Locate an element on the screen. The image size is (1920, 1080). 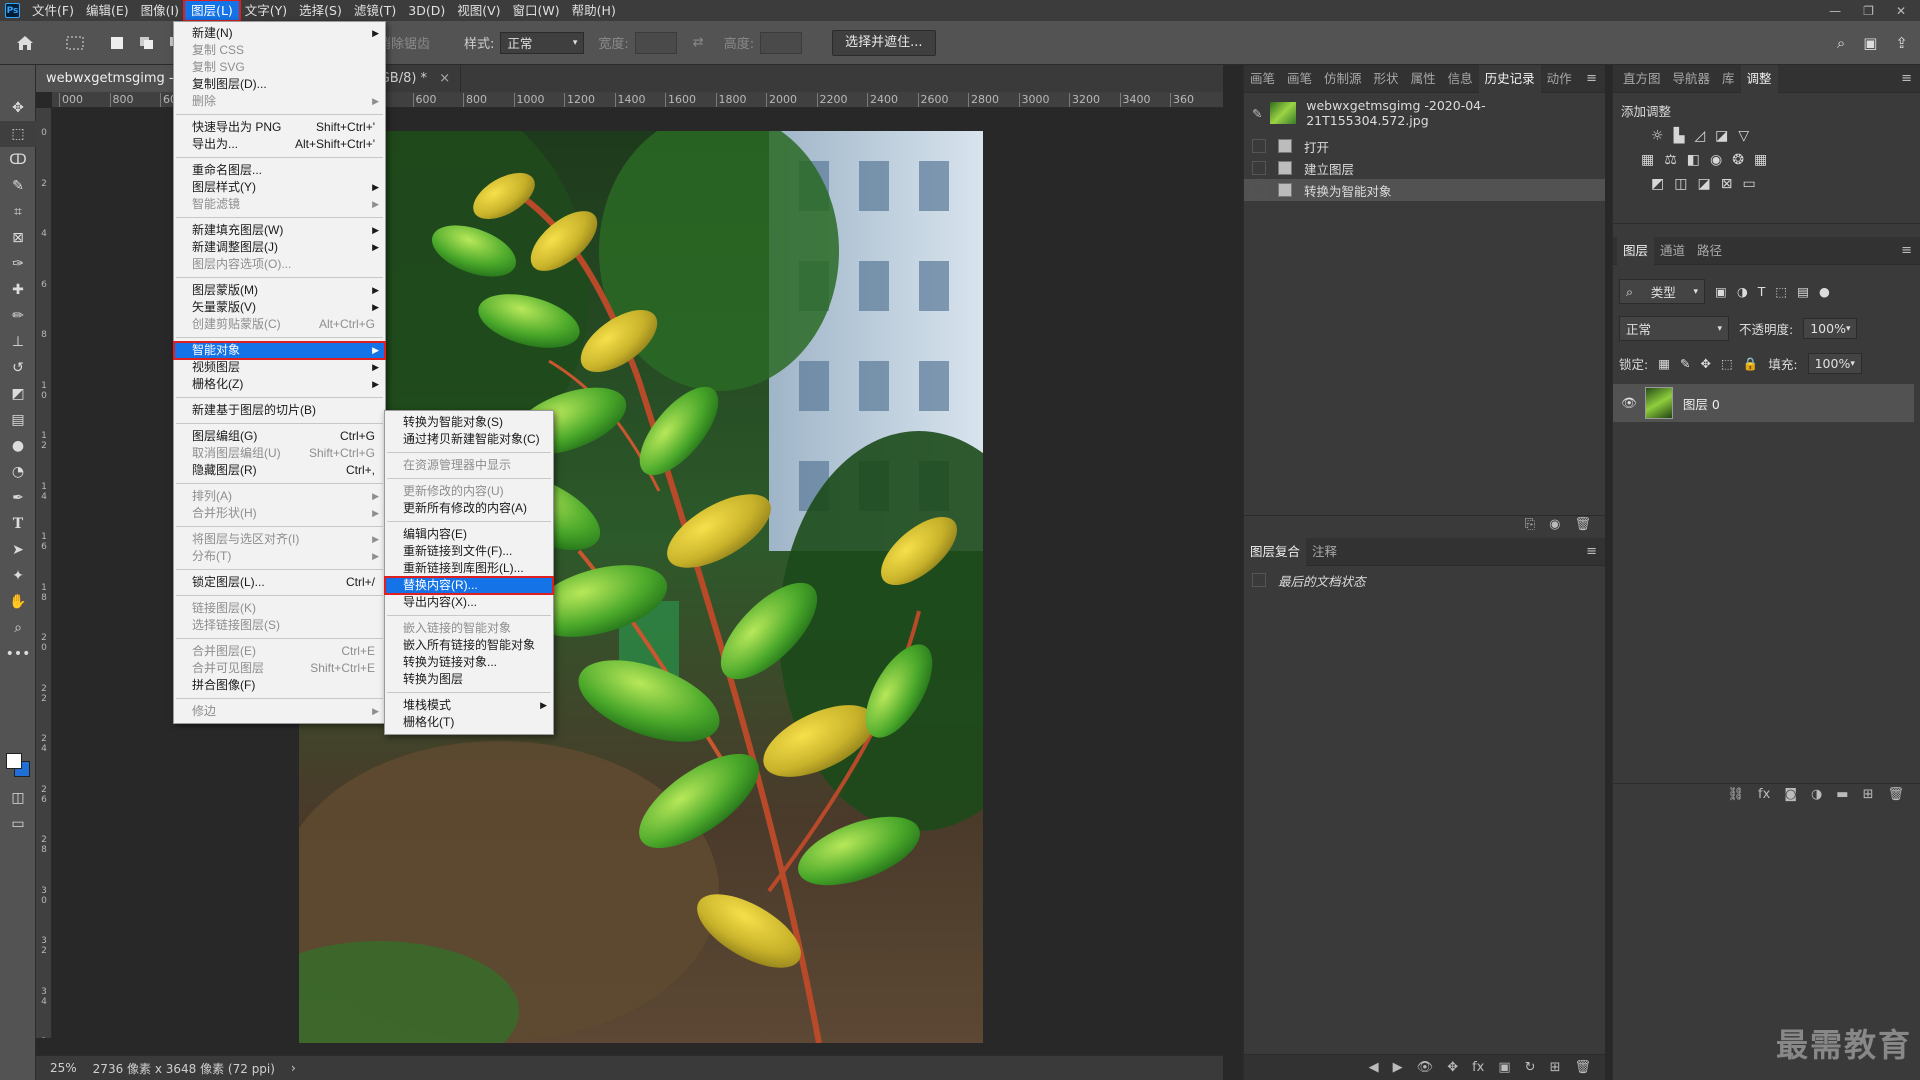
selective-color-icon: ⊠ is located at coordinates (1727, 184).